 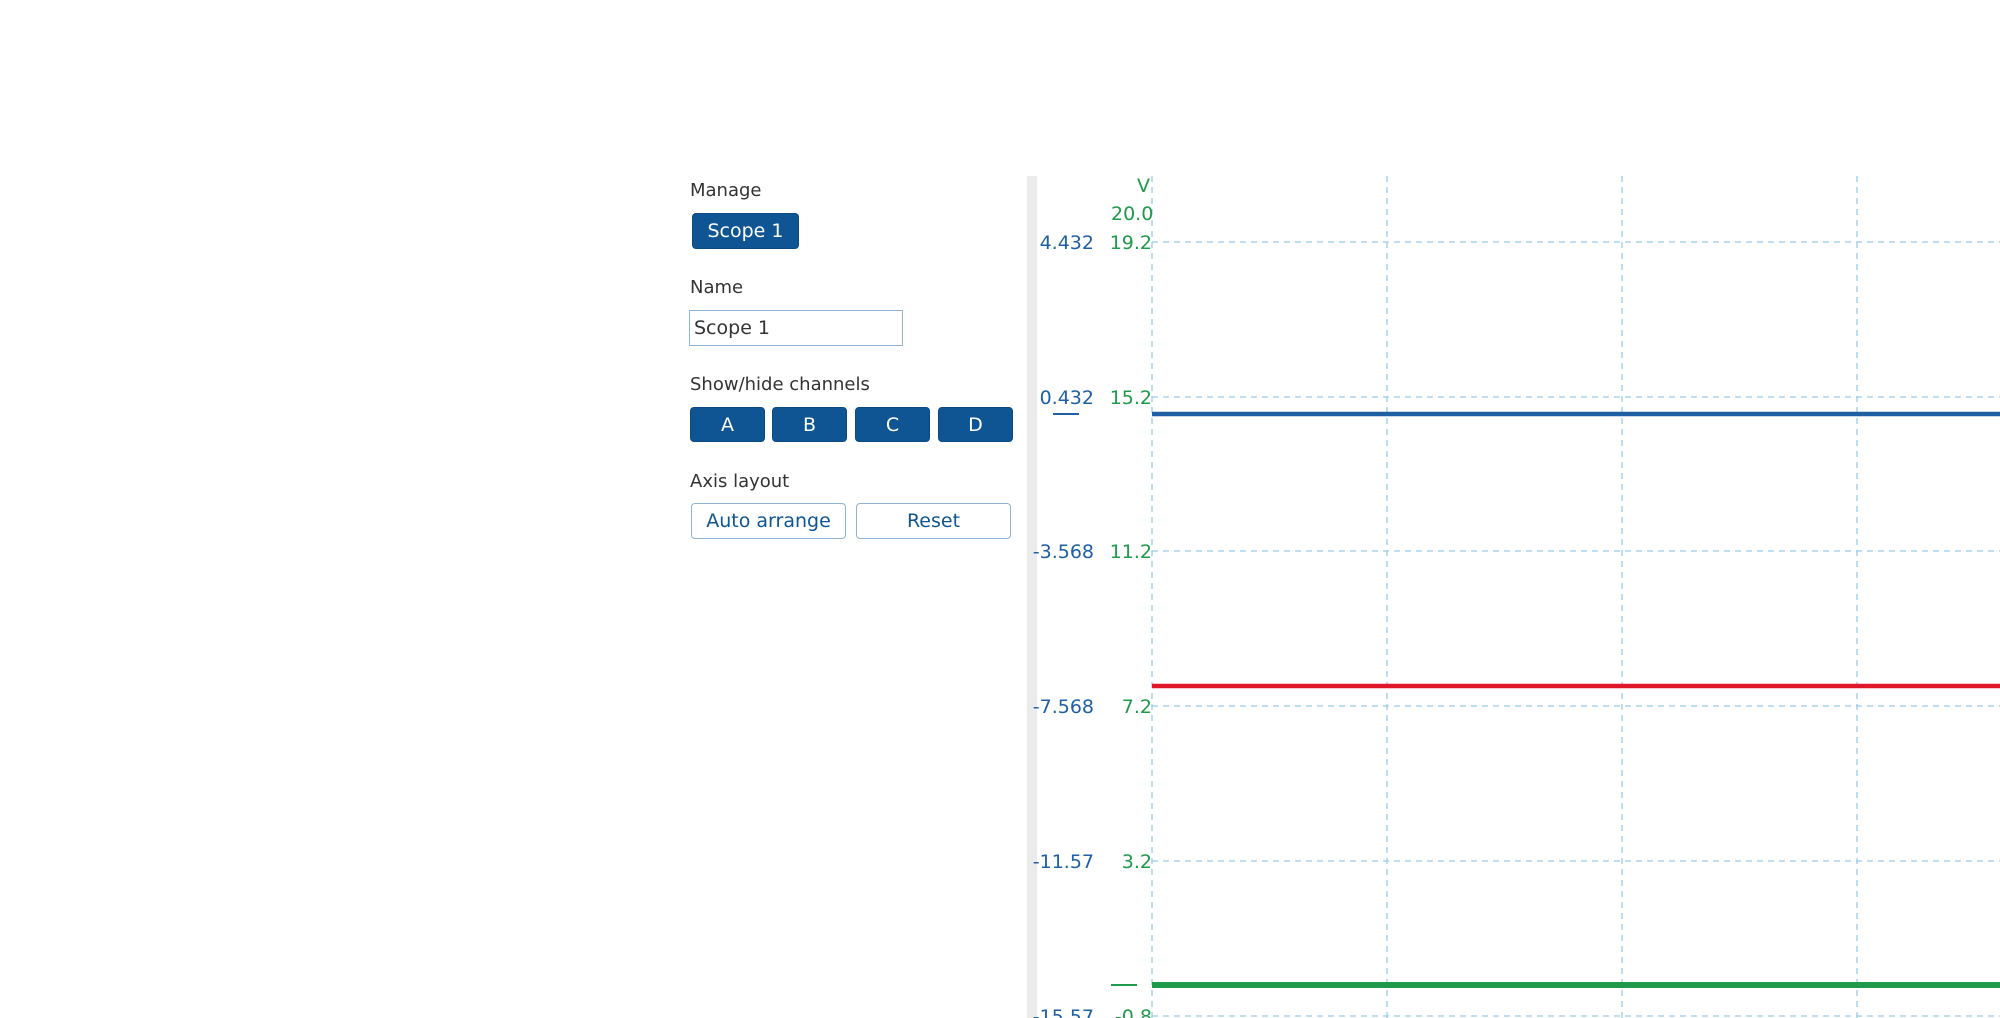 I want to click on blue-axis-tick-label: -11.57, so click(x=1063, y=862).